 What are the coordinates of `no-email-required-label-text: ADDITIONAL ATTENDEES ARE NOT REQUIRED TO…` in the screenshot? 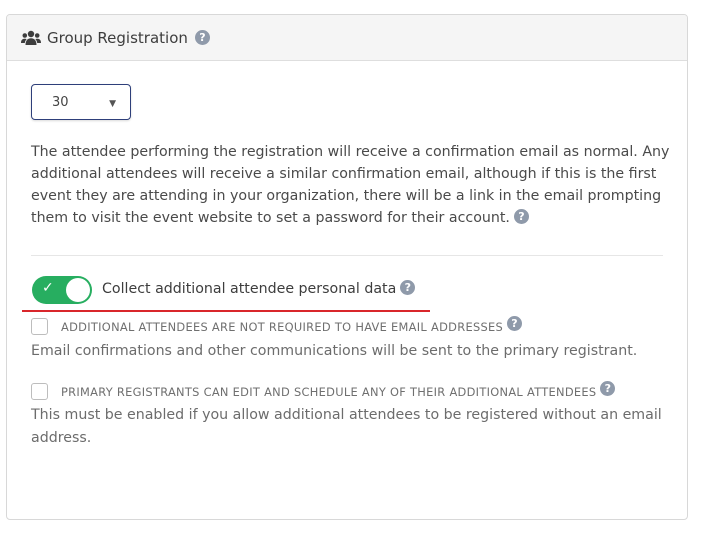 It's located at (282, 327).